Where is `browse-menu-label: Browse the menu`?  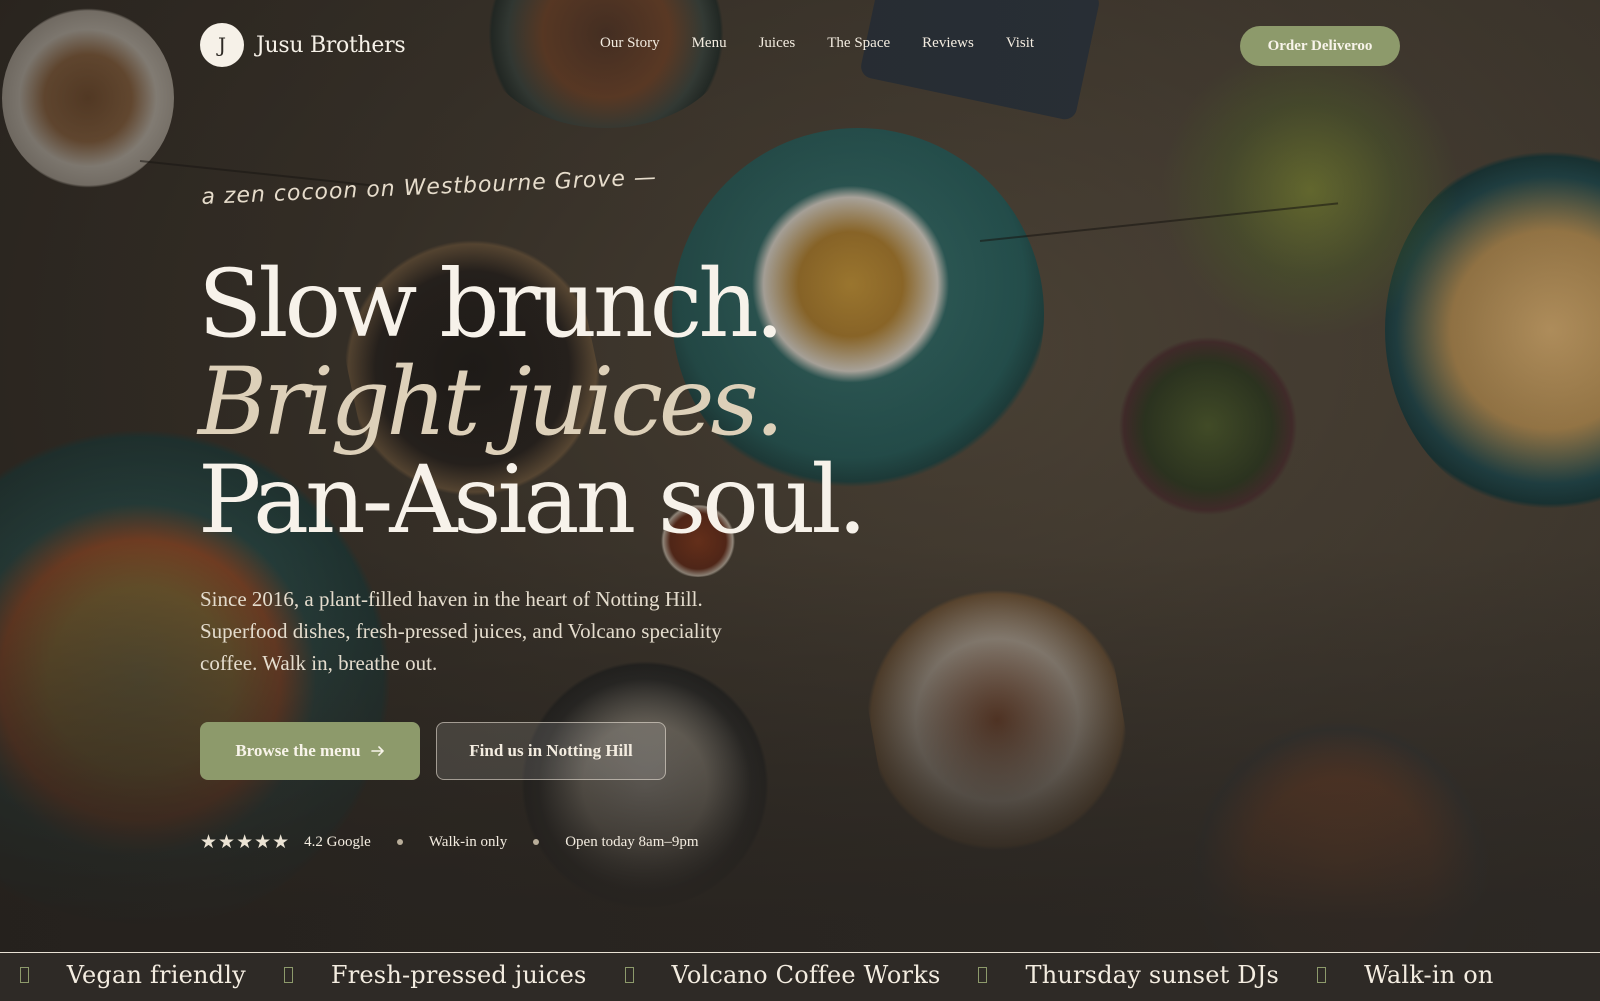
browse-menu-label: Browse the menu is located at coordinates (298, 750).